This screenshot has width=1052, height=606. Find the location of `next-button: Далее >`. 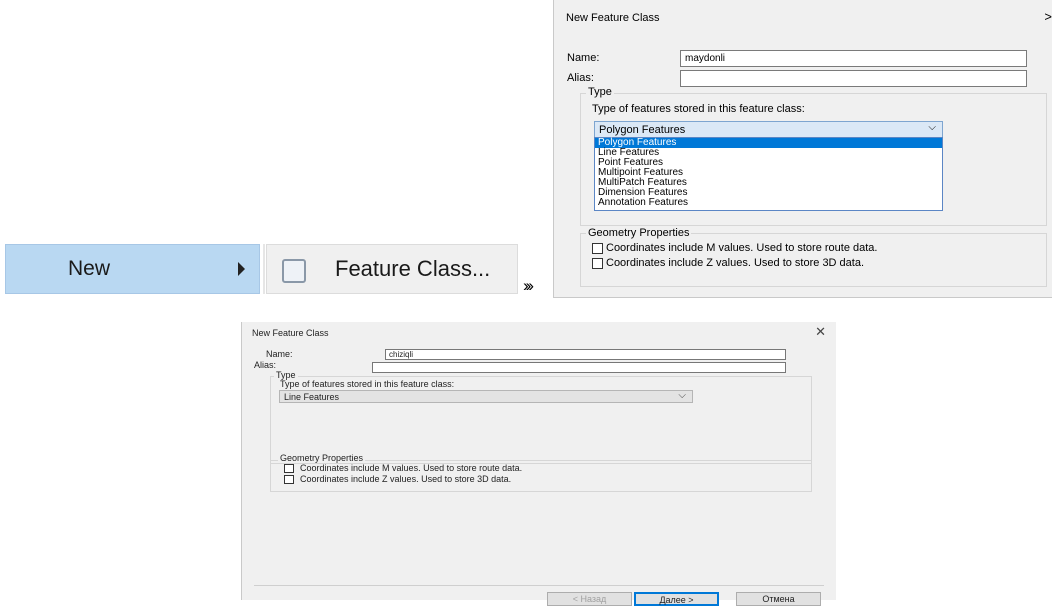

next-button: Далее > is located at coordinates (676, 599).